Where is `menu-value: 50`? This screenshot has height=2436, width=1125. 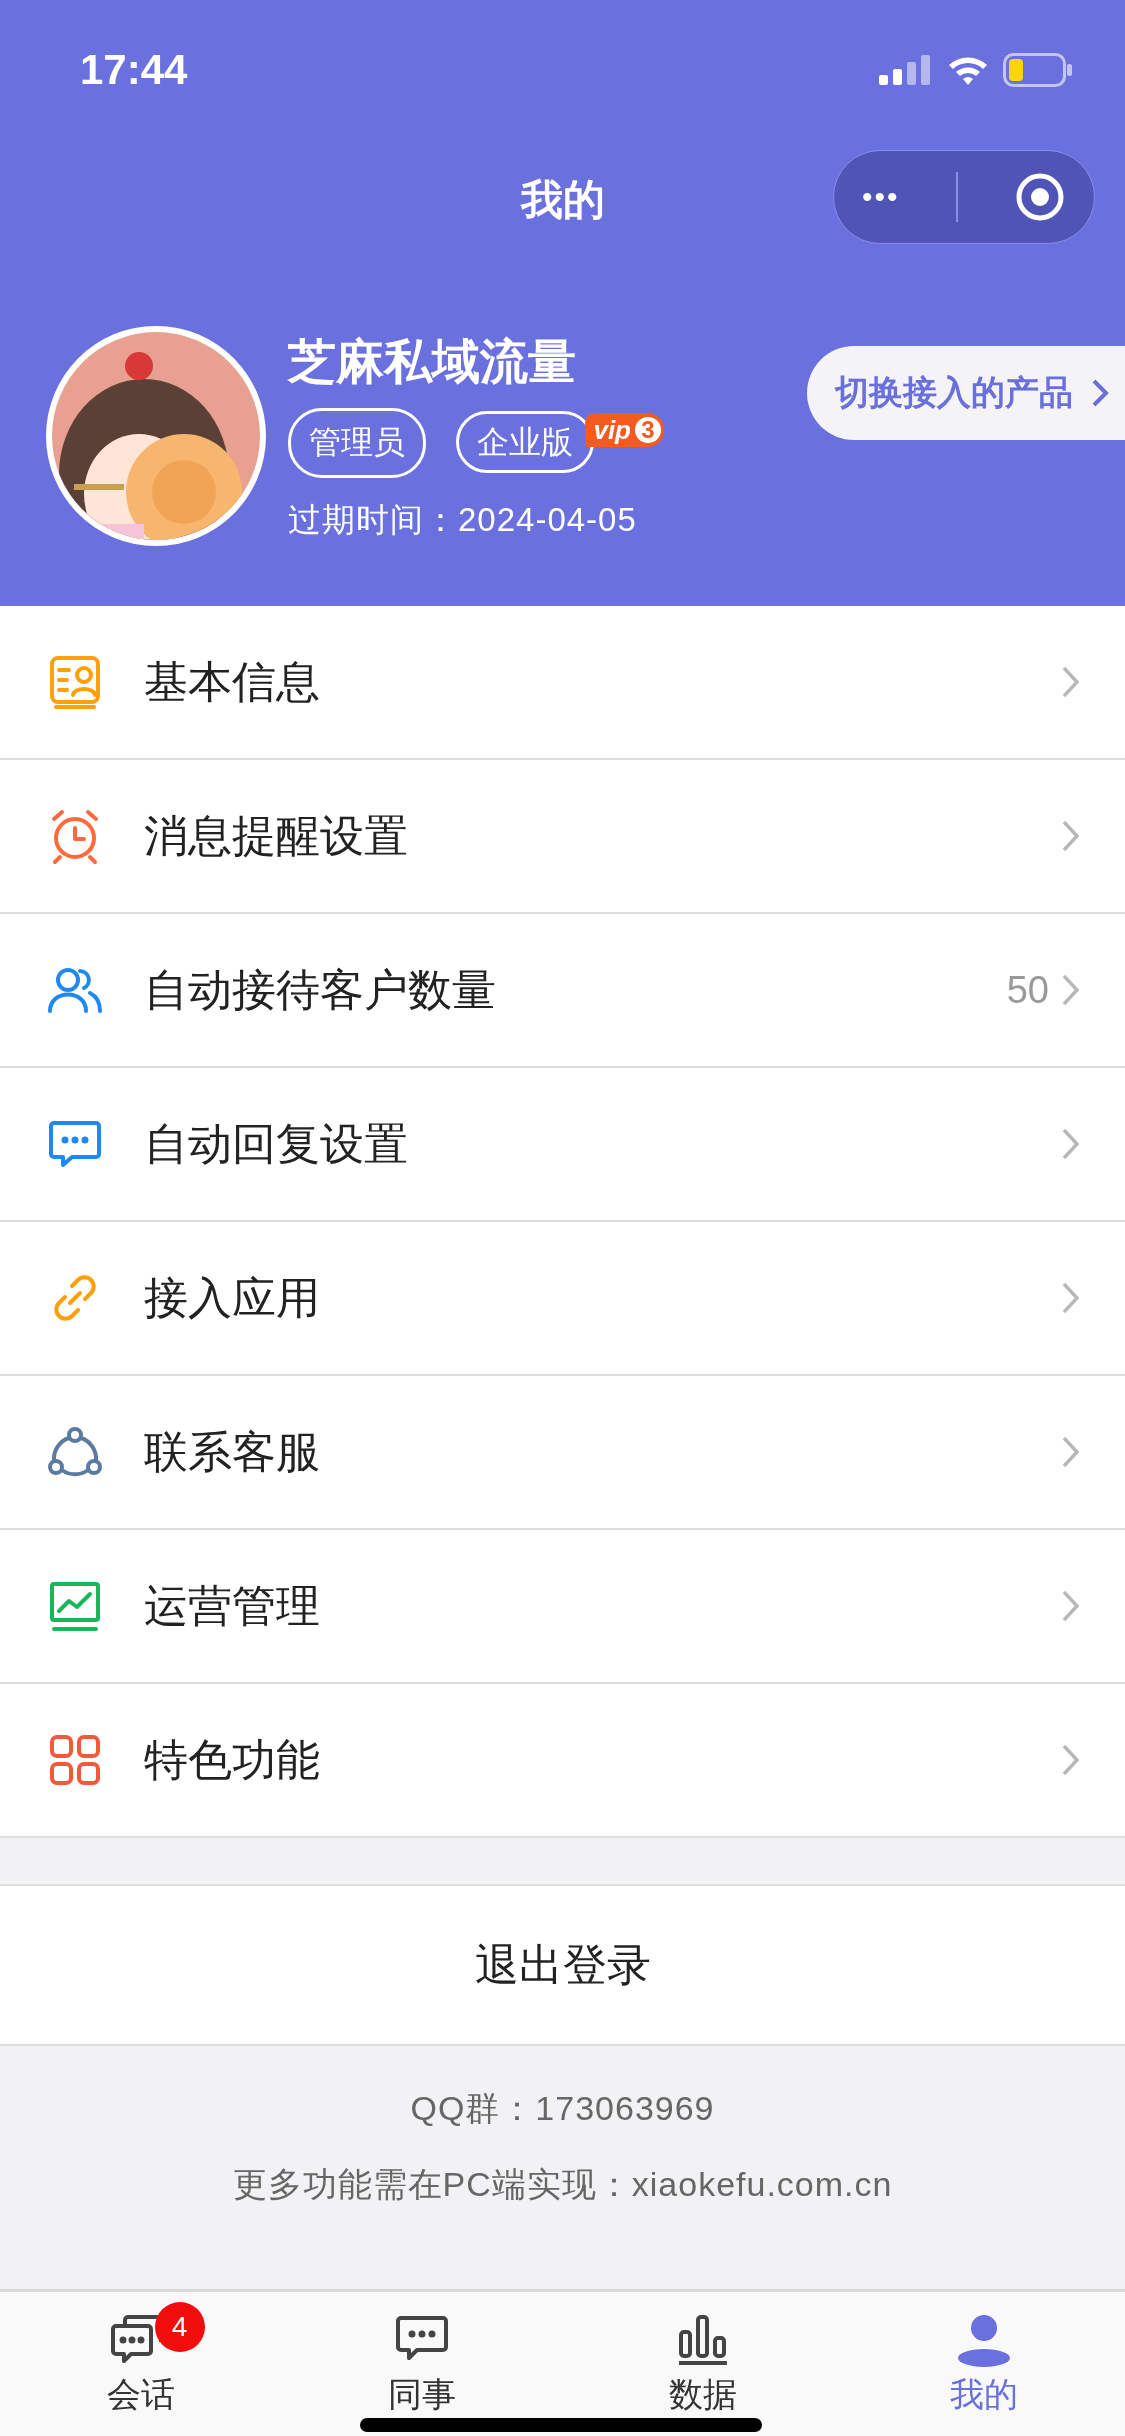
menu-value: 50 is located at coordinates (1027, 990).